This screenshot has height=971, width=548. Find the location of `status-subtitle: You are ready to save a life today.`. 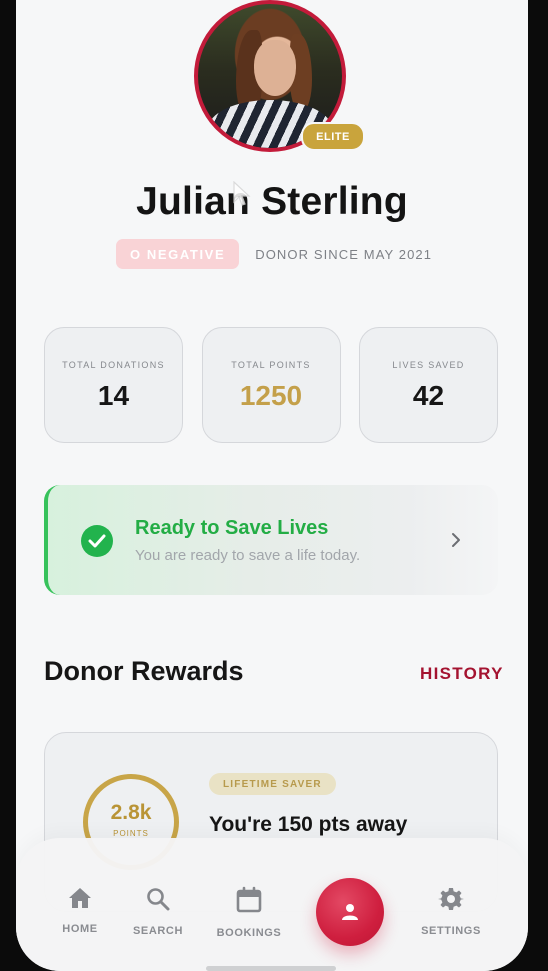

status-subtitle: You are ready to save a life today. is located at coordinates (248, 555).